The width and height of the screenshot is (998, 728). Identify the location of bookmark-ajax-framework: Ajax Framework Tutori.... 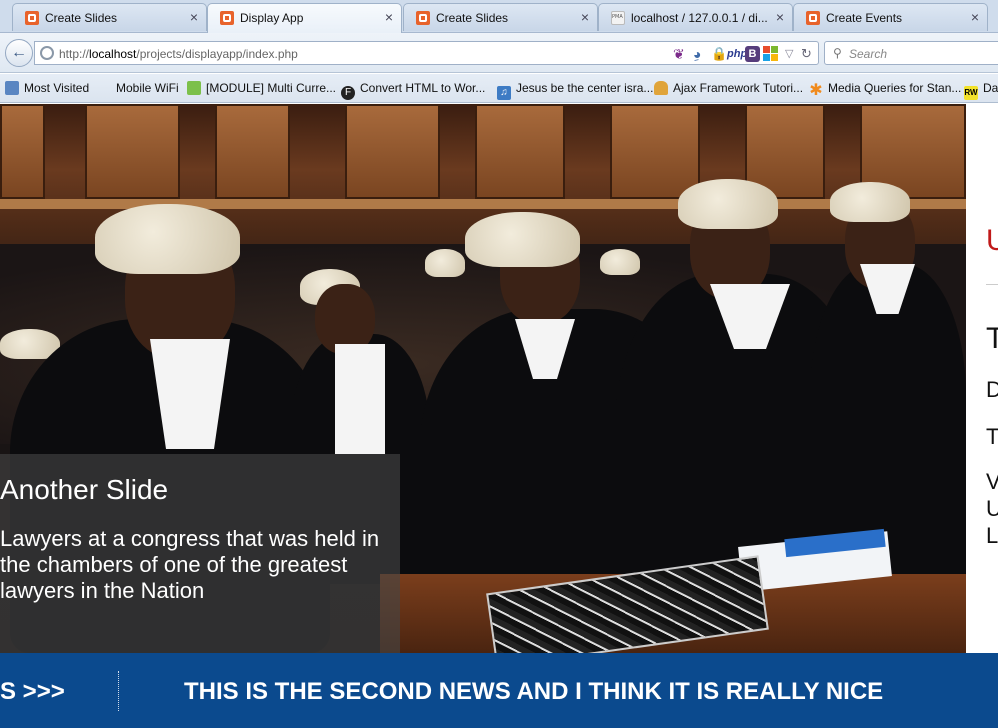
(728, 88).